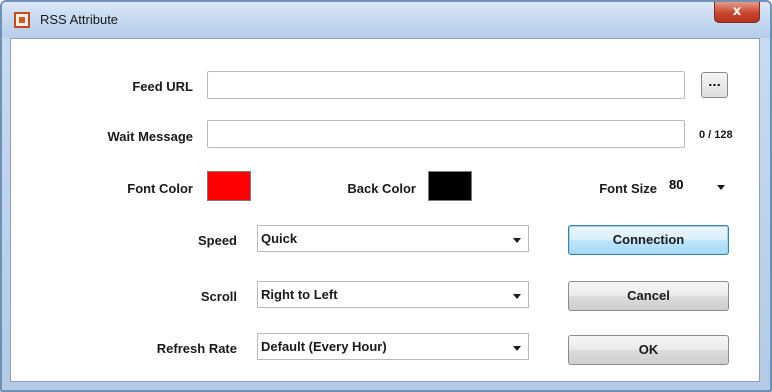  I want to click on font-color-swatch, so click(229, 186).